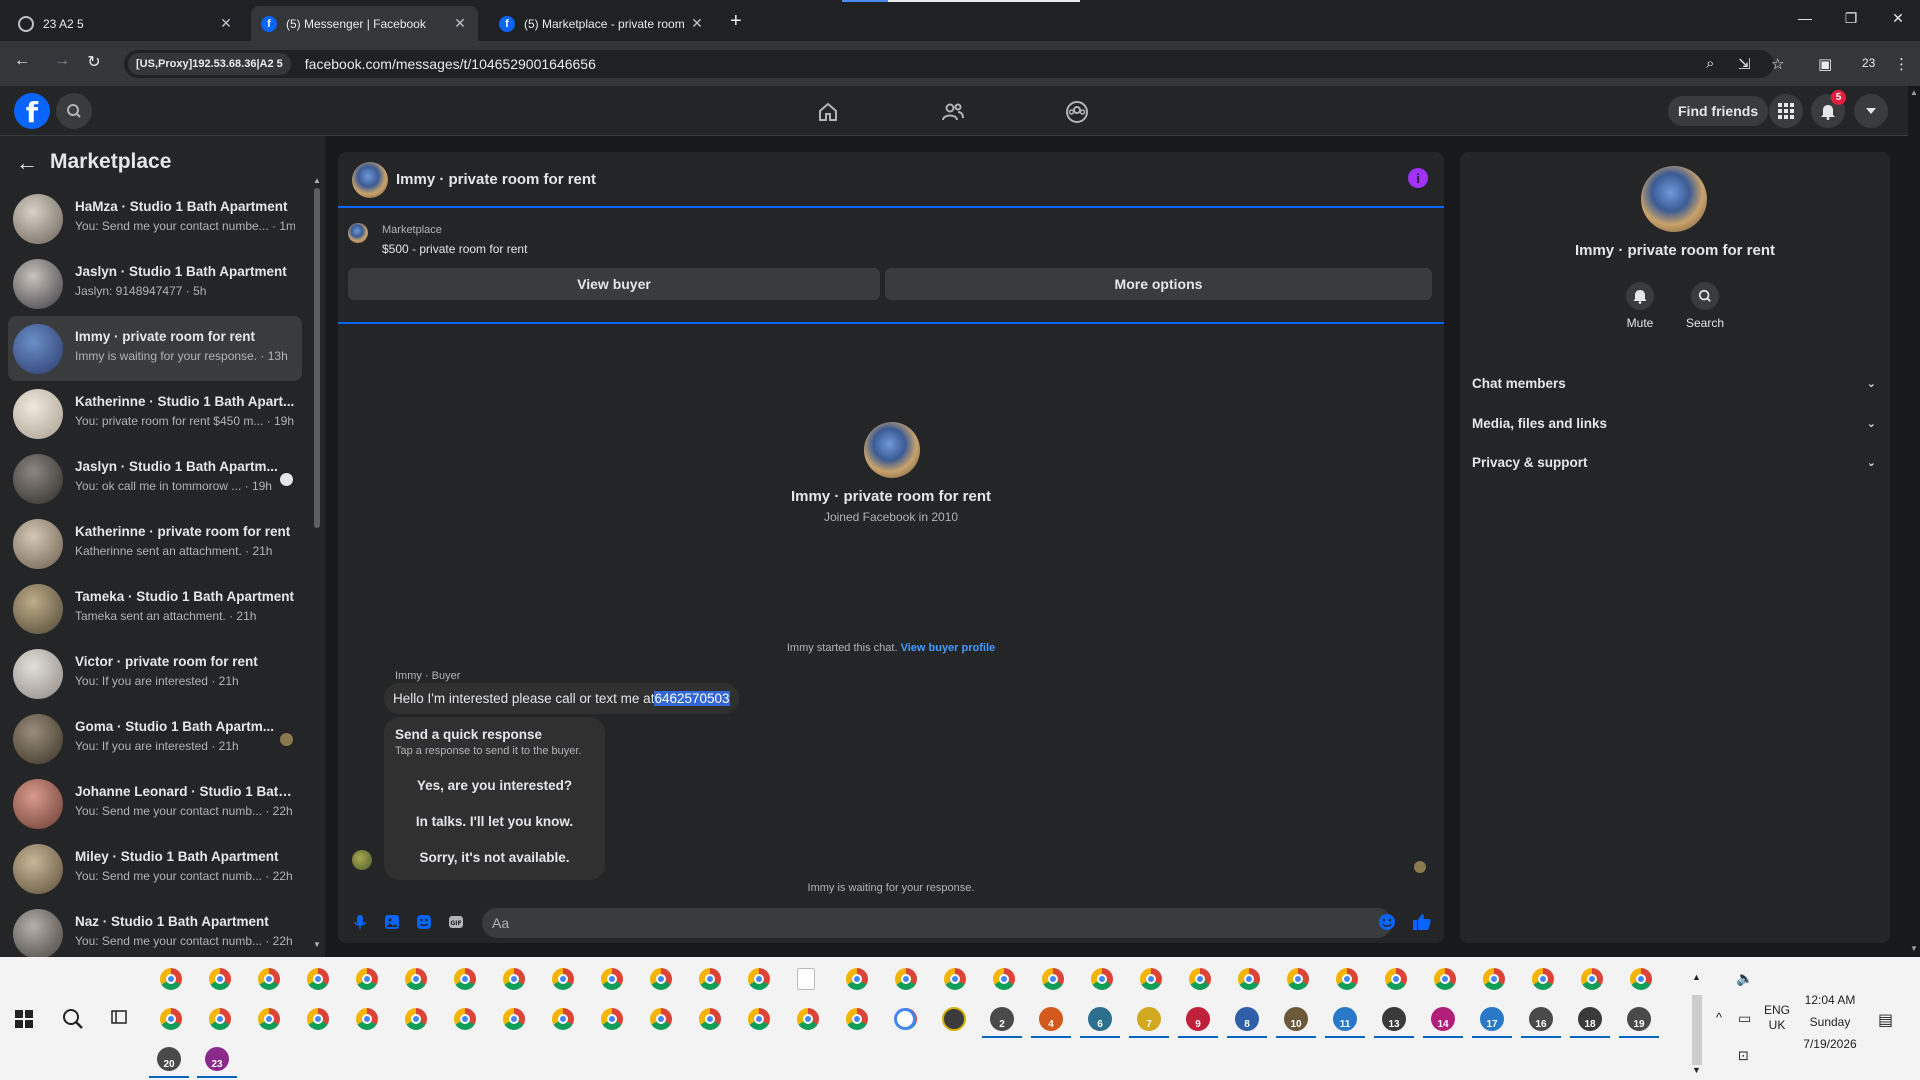 The height and width of the screenshot is (1080, 1920). I want to click on quick-response-option: Sorry, it's not available., so click(494, 857).